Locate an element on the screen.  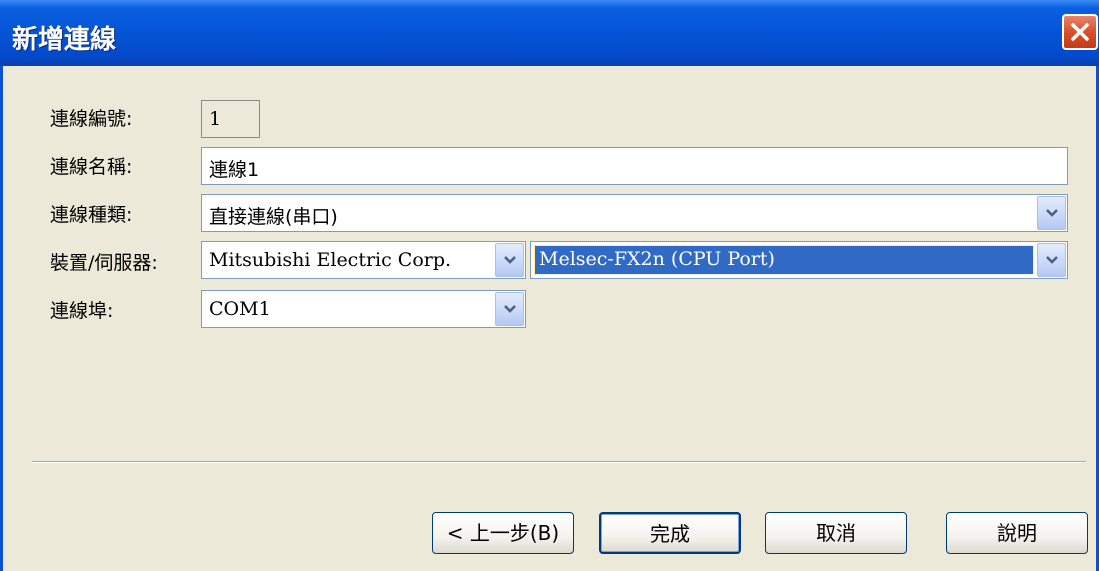
port-dropdown-button is located at coordinates (509, 309).